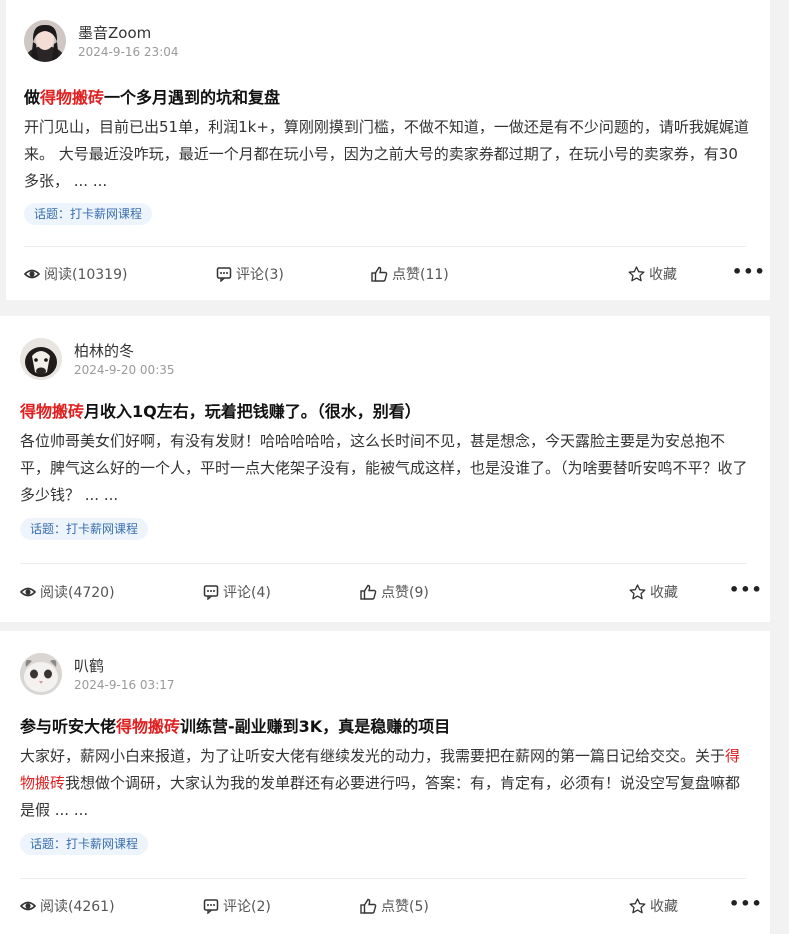  I want to click on read-count: 阅读(10319), so click(75, 274).